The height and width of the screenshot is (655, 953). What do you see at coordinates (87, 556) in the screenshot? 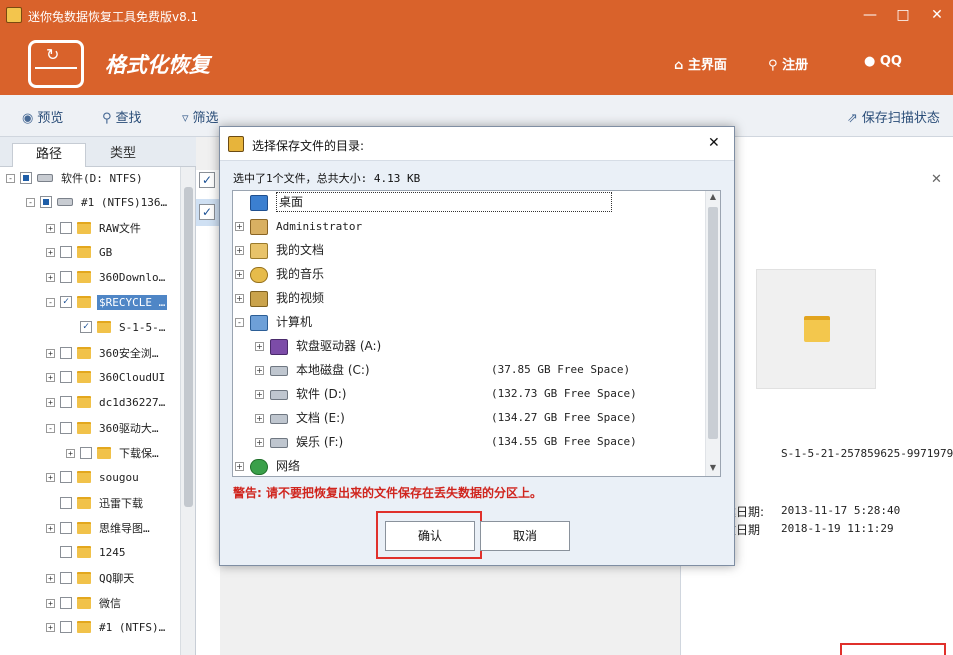
I see `tree-item: 1245` at bounding box center [87, 556].